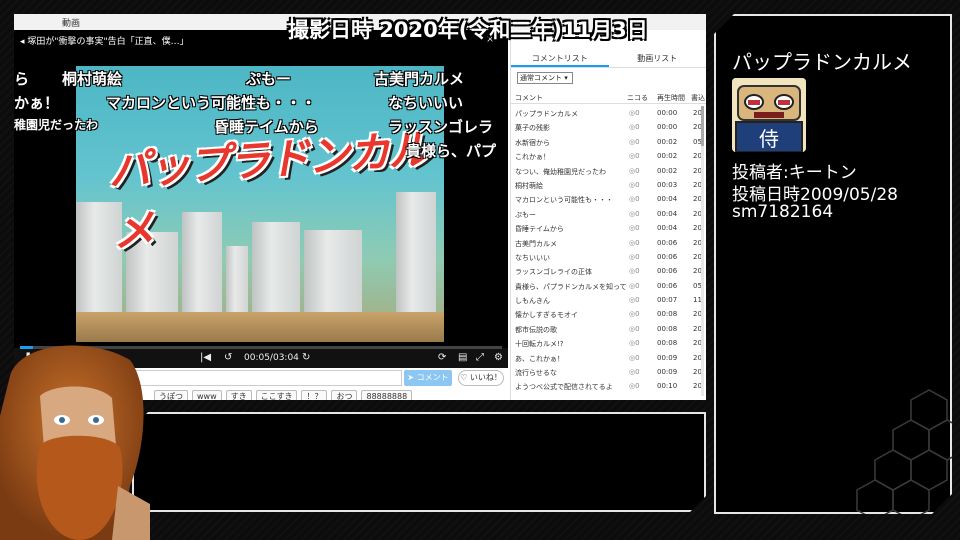  I want to click on table-row: あ、これかぁ！ ◎0 00:09 20, so click(608, 358).